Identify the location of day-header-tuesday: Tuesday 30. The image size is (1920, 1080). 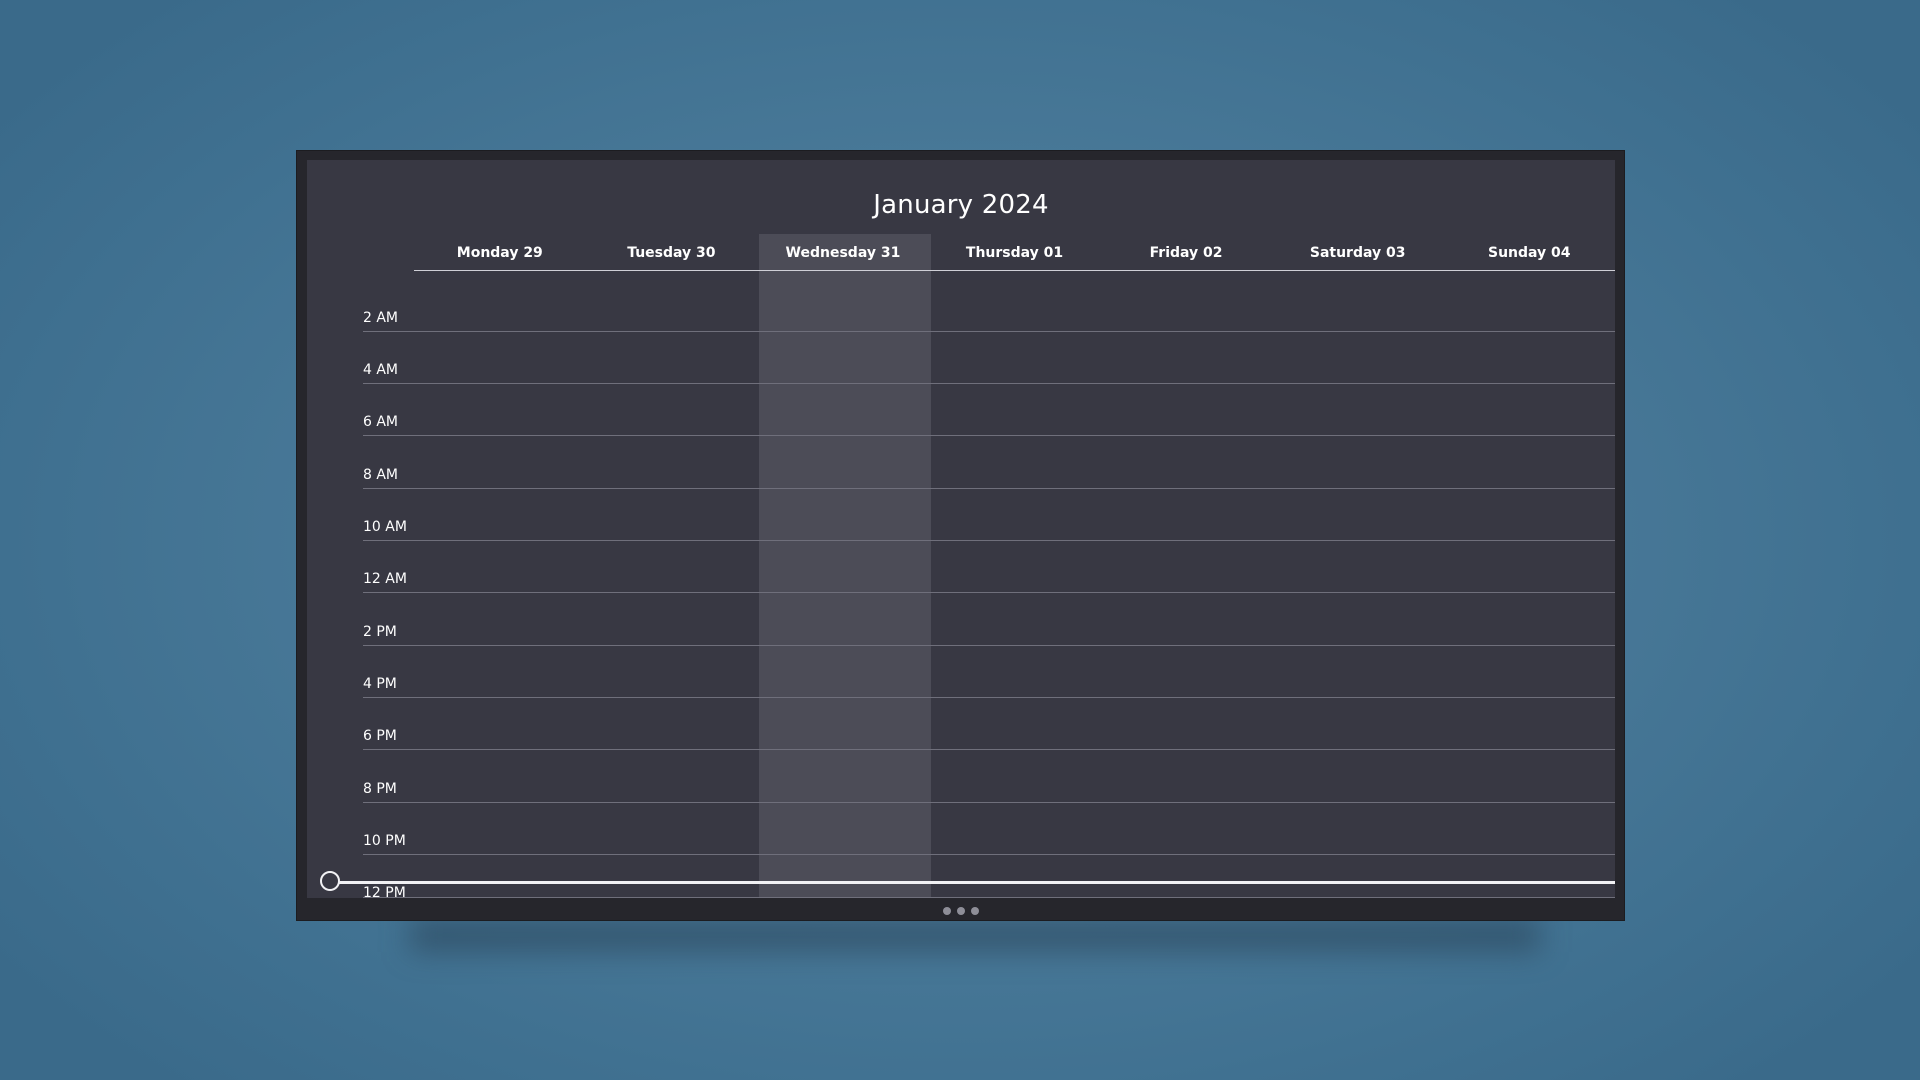
(672, 252).